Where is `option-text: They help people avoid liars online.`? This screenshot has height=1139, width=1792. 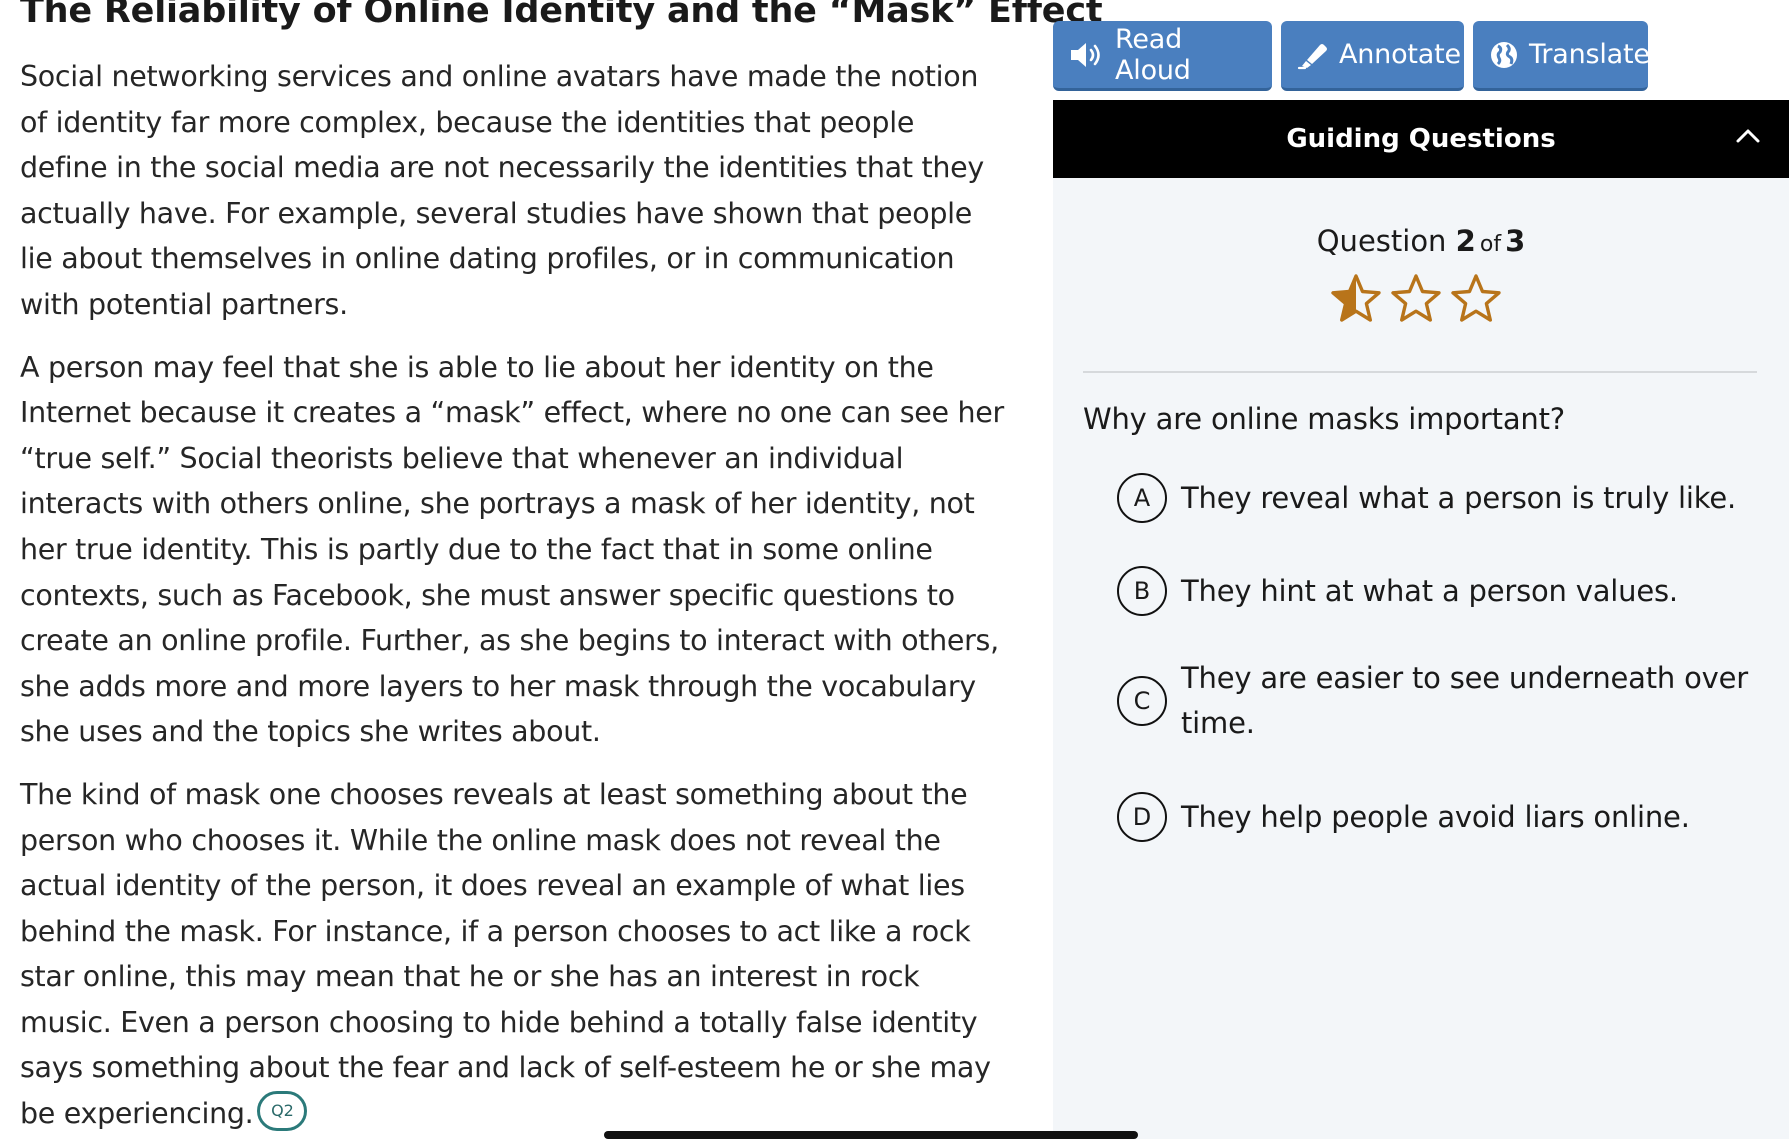
option-text: They help people avoid liars online. is located at coordinates (1435, 816).